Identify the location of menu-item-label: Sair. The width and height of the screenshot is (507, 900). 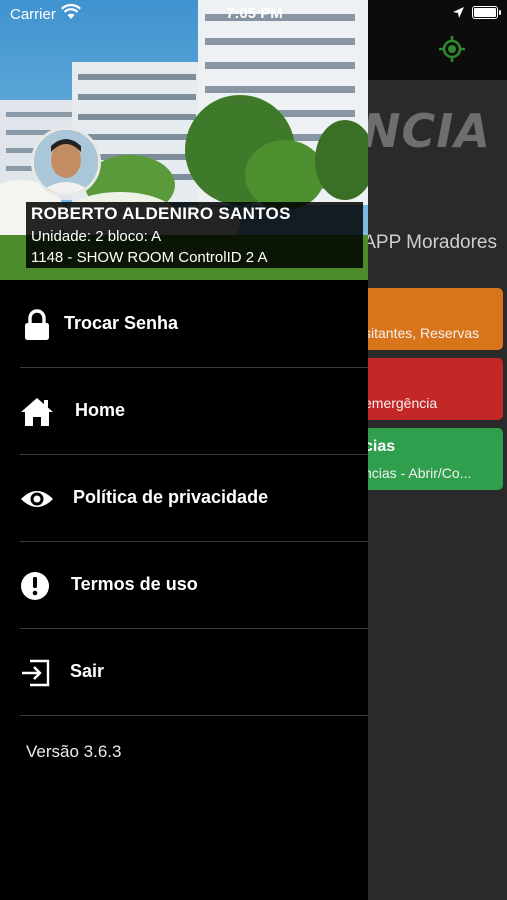
(87, 671).